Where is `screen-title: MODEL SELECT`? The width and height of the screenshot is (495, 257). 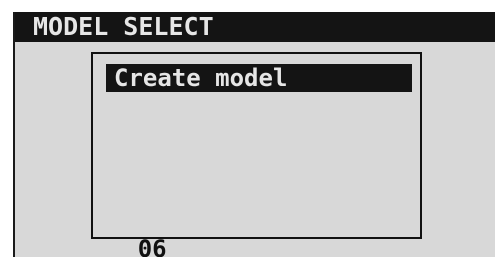
screen-title: MODEL SELECT is located at coordinates (123, 26).